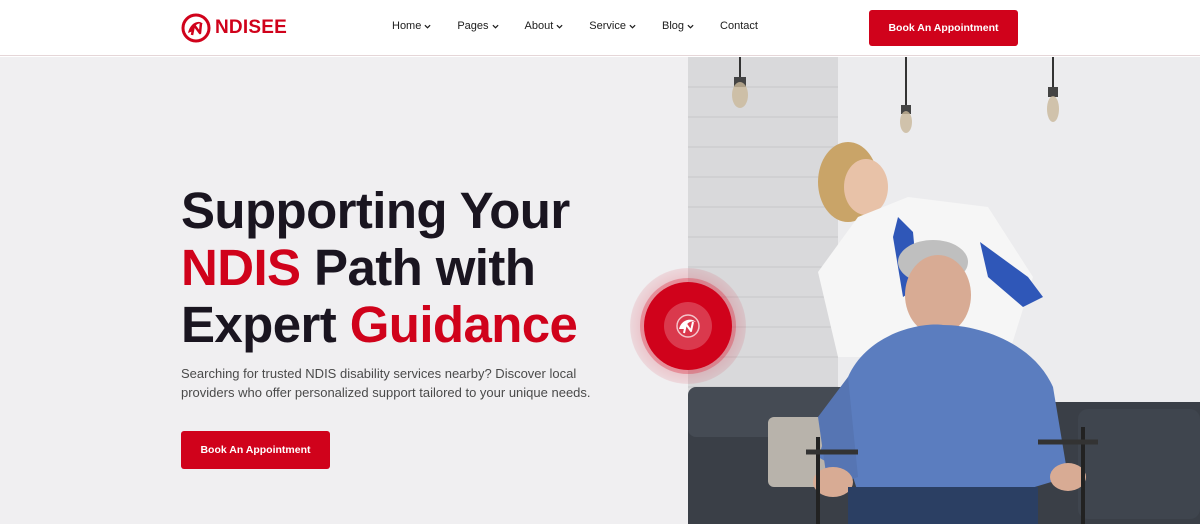 The height and width of the screenshot is (524, 1200). What do you see at coordinates (265, 324) in the screenshot?
I see `hero-title-line3: Expert` at bounding box center [265, 324].